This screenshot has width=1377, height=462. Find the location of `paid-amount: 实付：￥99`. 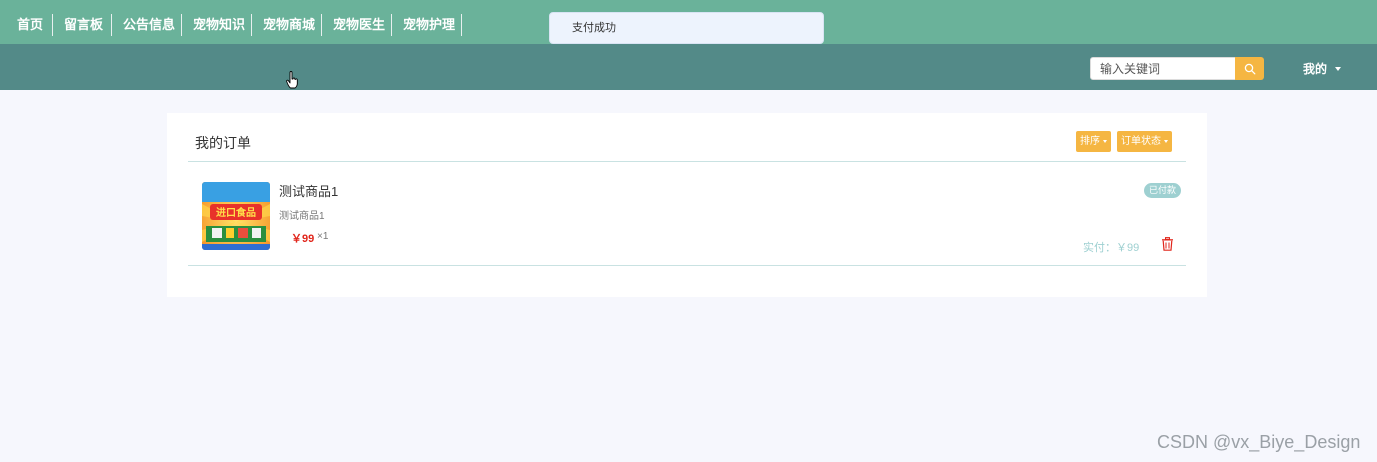

paid-amount: 实付：￥99 is located at coordinates (1111, 248).